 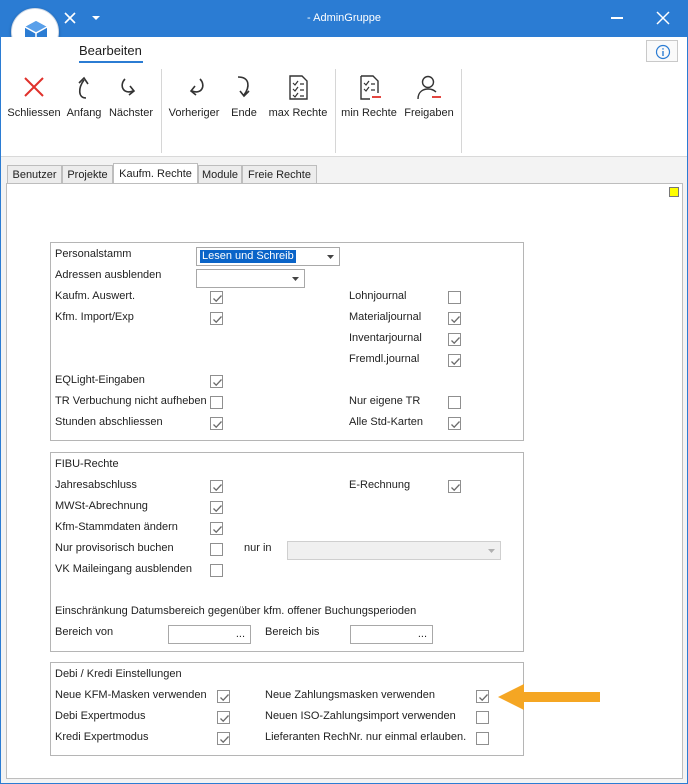 What do you see at coordinates (118, 674) in the screenshot?
I see `debi-kredi-title: Debi / Kredi Einstellungen` at bounding box center [118, 674].